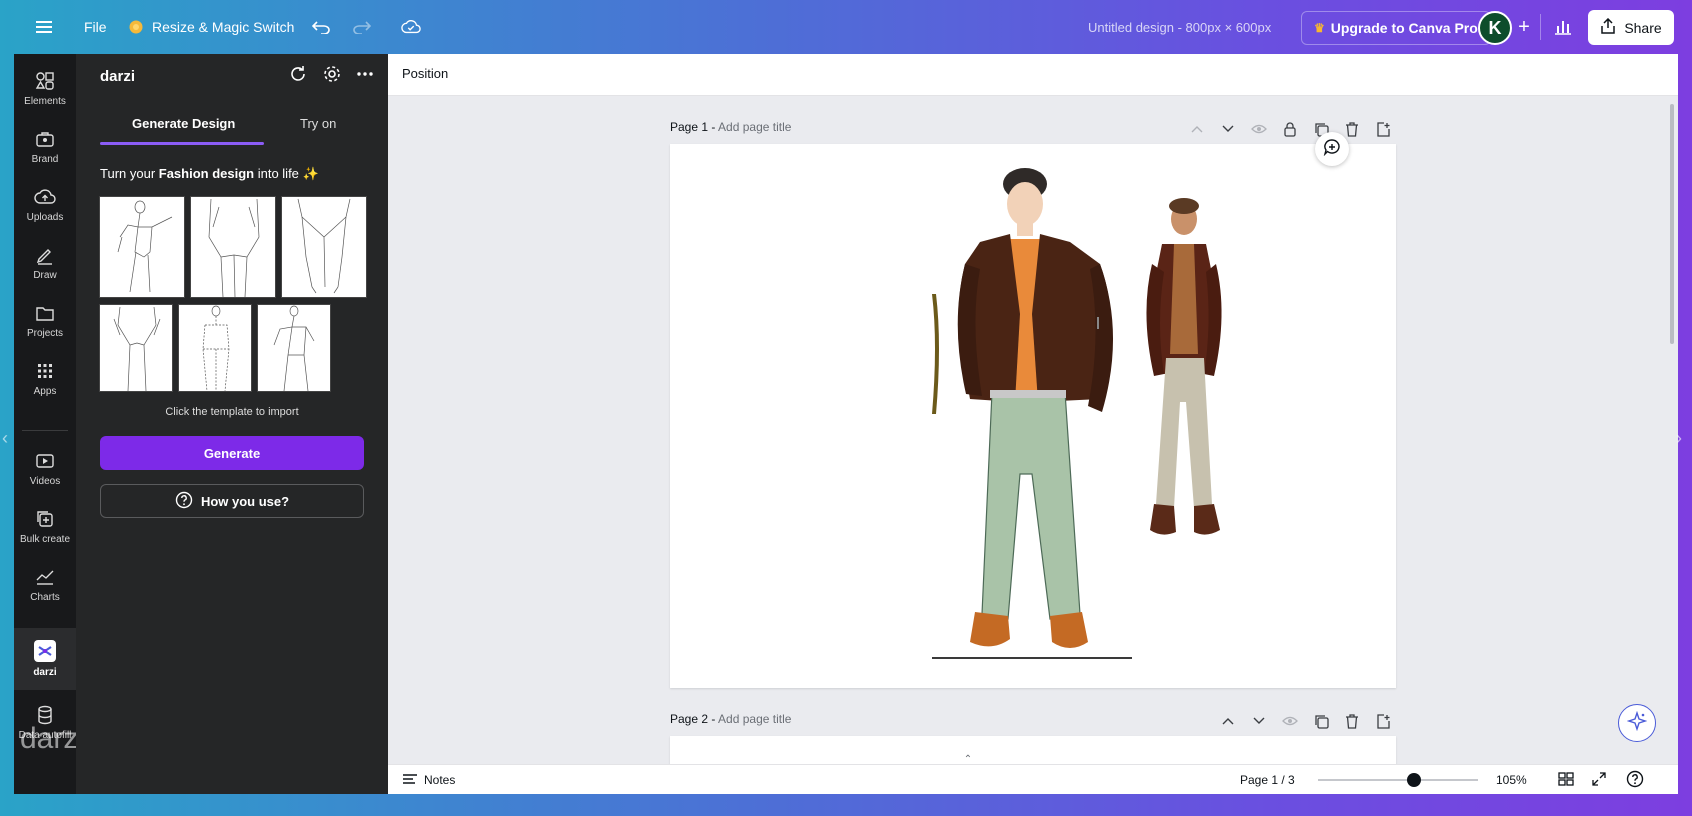  What do you see at coordinates (1672, 224) in the screenshot?
I see `vertical-scrollbar` at bounding box center [1672, 224].